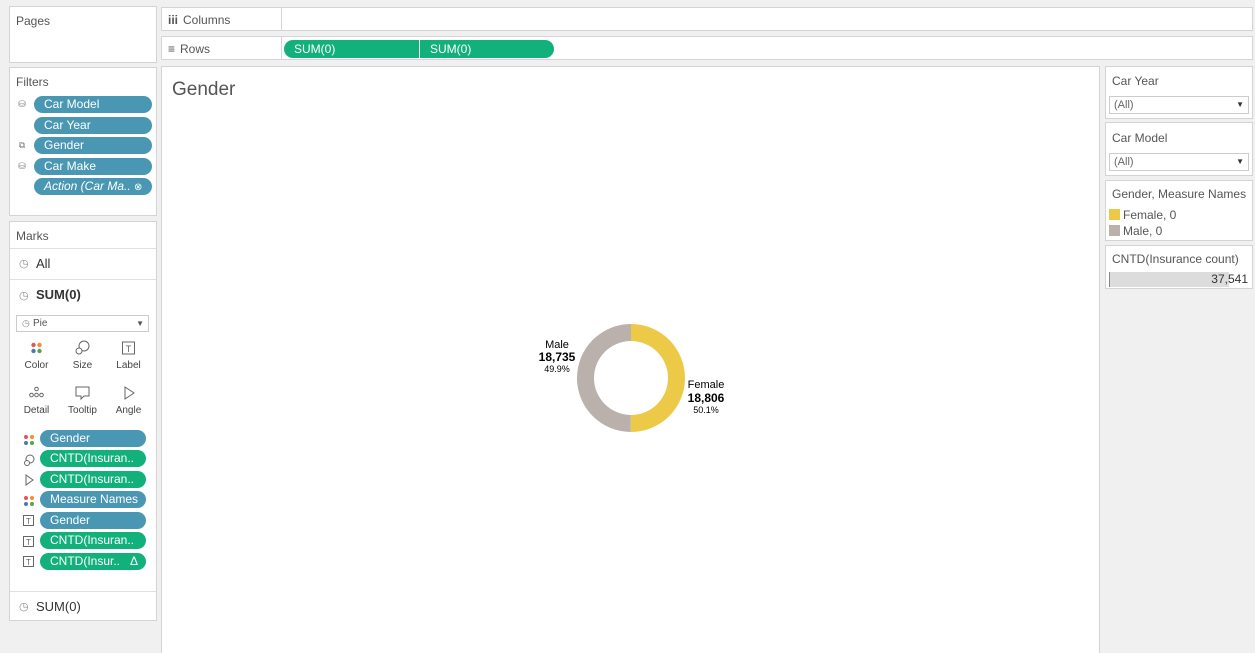 The height and width of the screenshot is (653, 1255). I want to click on filter-gender: Gender, so click(93, 145).